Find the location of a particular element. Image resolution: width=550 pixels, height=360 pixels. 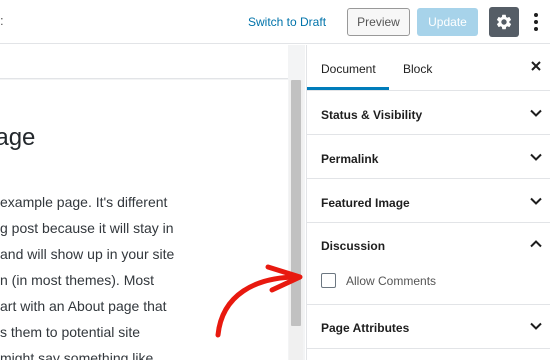

panel-status-visibility: Status & Visibility is located at coordinates (428, 113).